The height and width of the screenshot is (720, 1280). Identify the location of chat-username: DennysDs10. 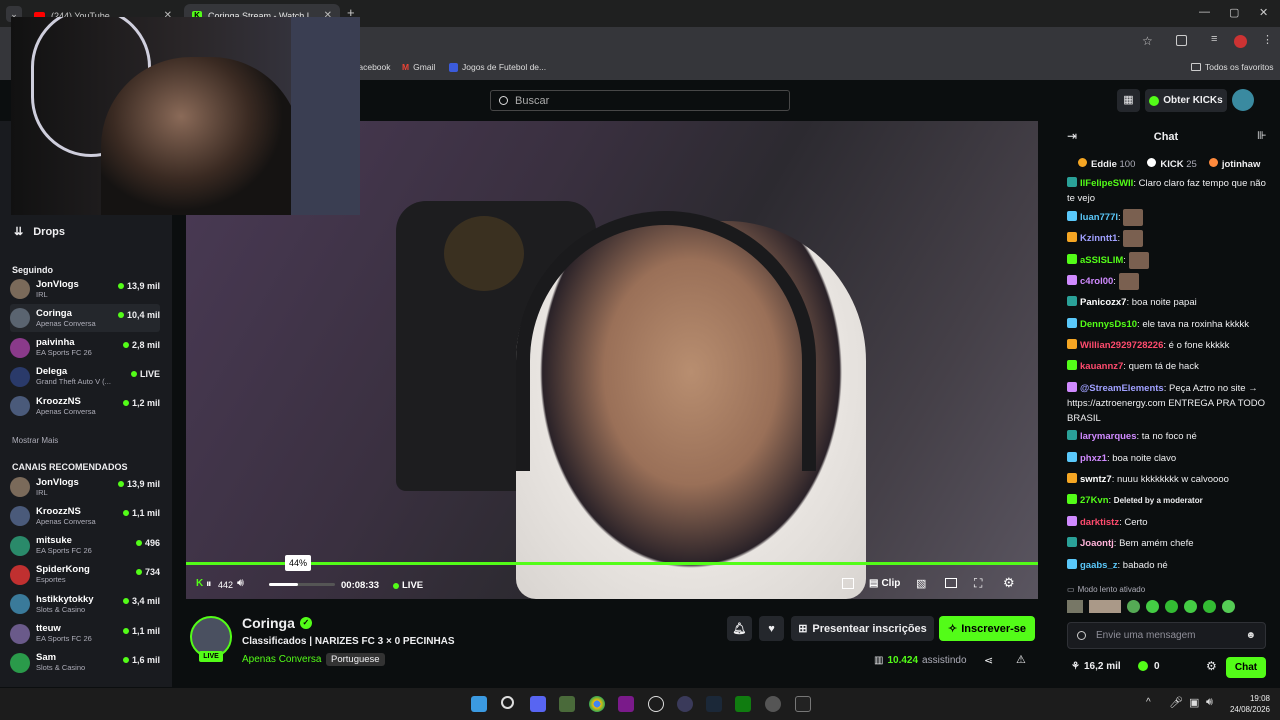
(1108, 324).